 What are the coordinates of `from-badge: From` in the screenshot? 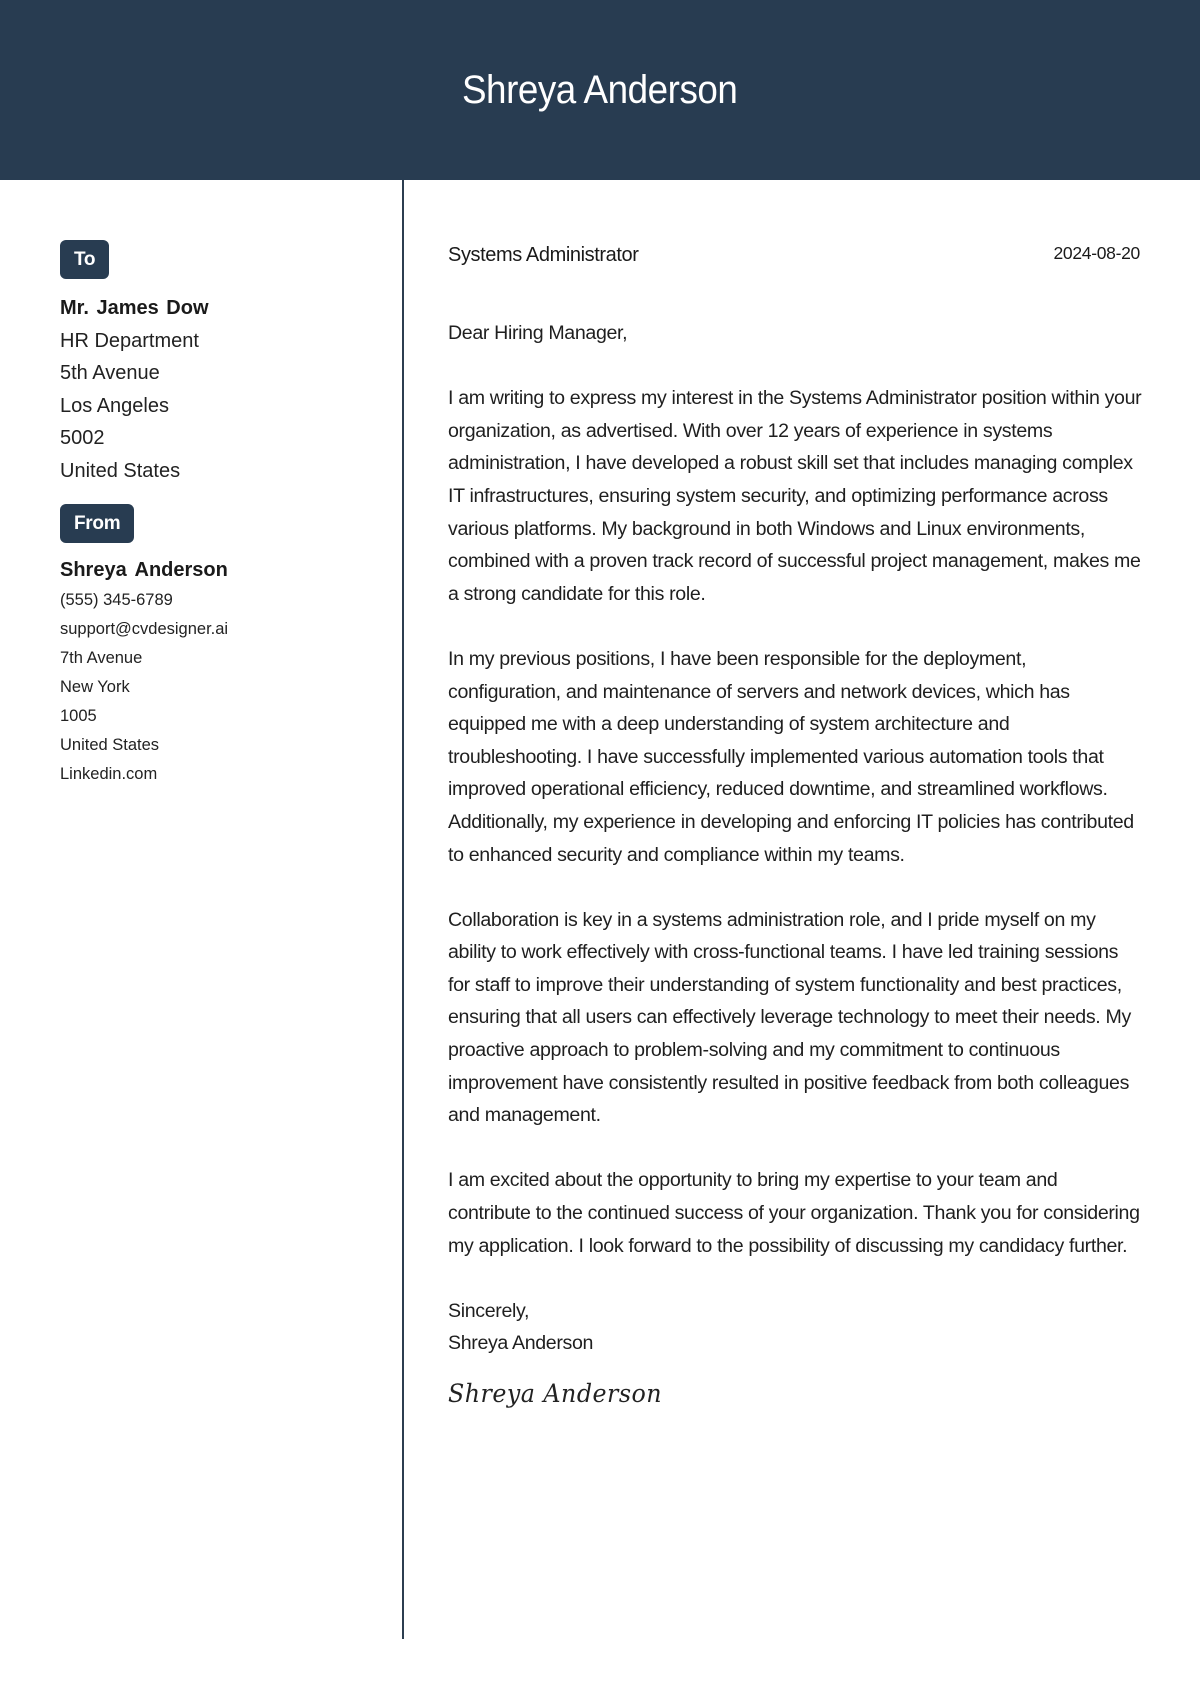 It's located at (97, 523).